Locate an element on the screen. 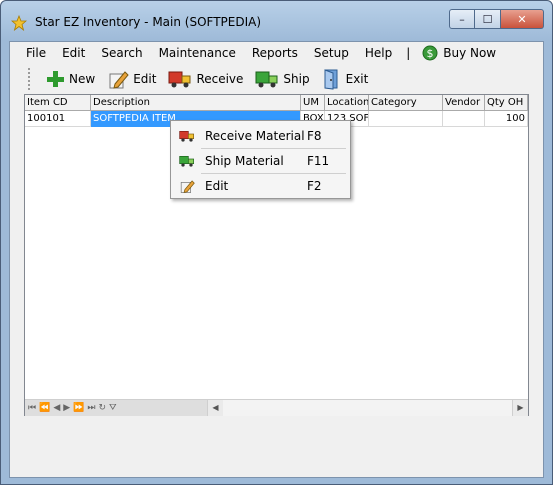 The height and width of the screenshot is (485, 553). column-header-qty-oh: Qty OH is located at coordinates (506, 103).